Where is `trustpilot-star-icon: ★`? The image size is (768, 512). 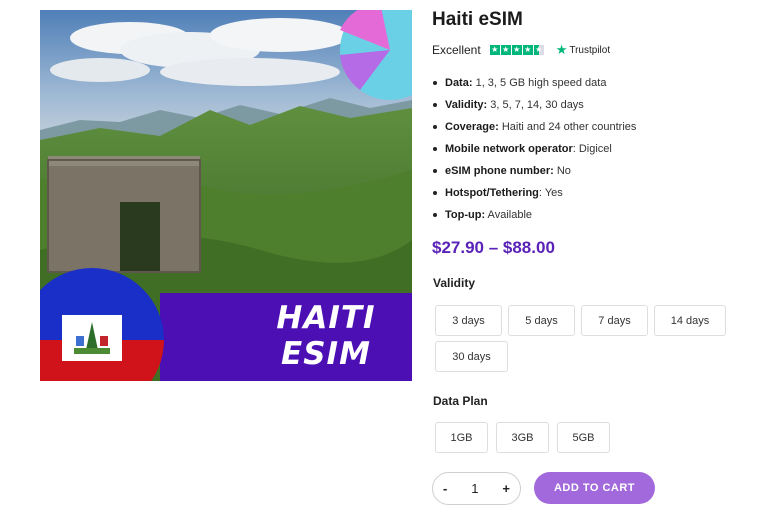 trustpilot-star-icon: ★ is located at coordinates (561, 49).